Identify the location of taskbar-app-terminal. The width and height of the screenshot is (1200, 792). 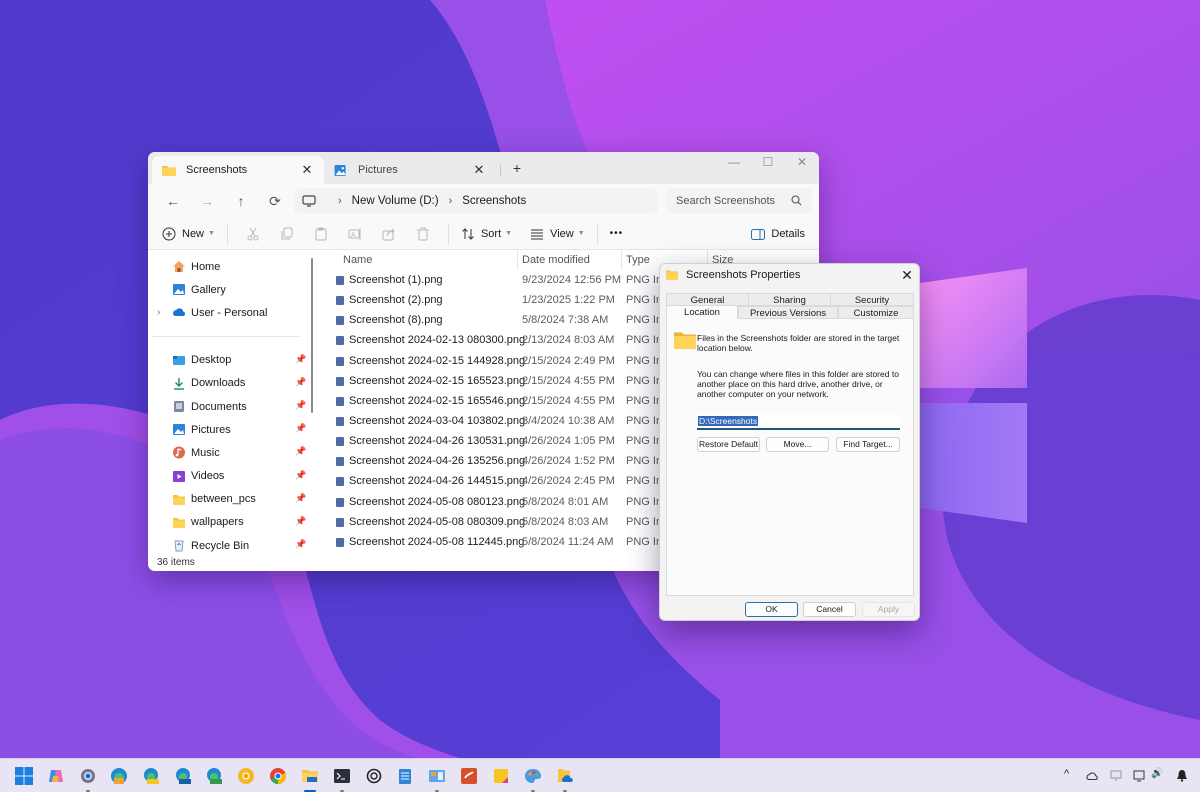
(342, 776).